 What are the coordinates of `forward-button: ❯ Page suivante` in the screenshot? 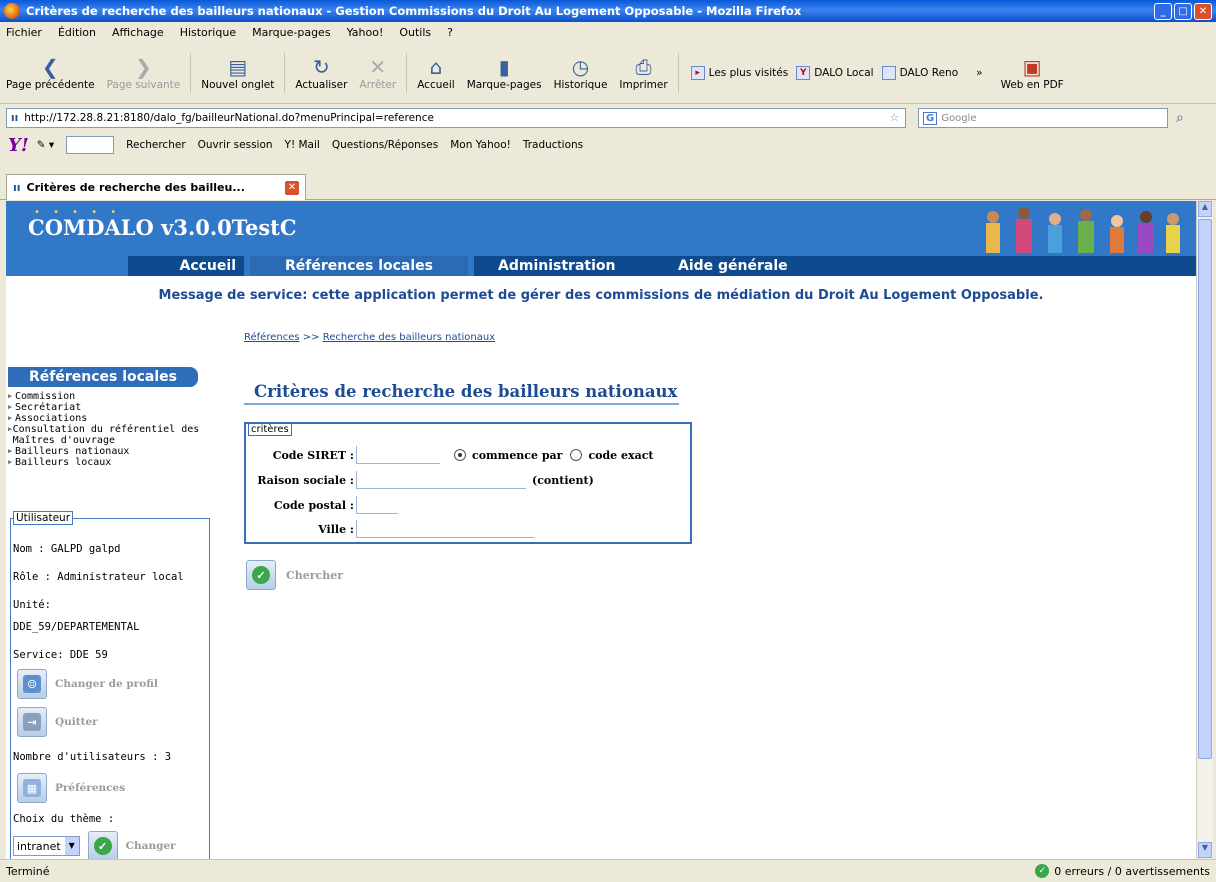 It's located at (144, 73).